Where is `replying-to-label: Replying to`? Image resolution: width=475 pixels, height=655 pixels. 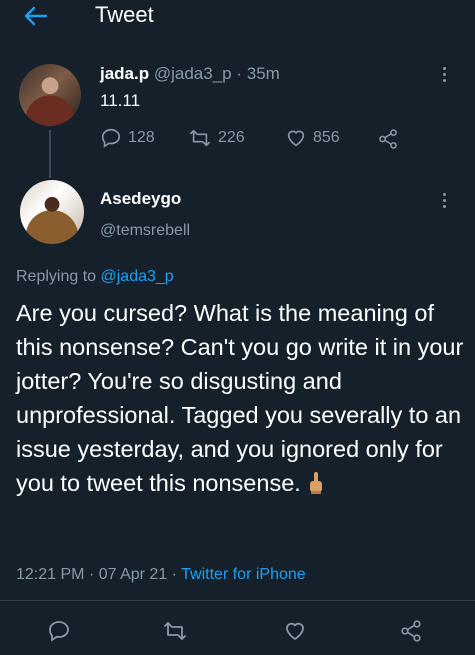 replying-to-label: Replying to is located at coordinates (56, 276).